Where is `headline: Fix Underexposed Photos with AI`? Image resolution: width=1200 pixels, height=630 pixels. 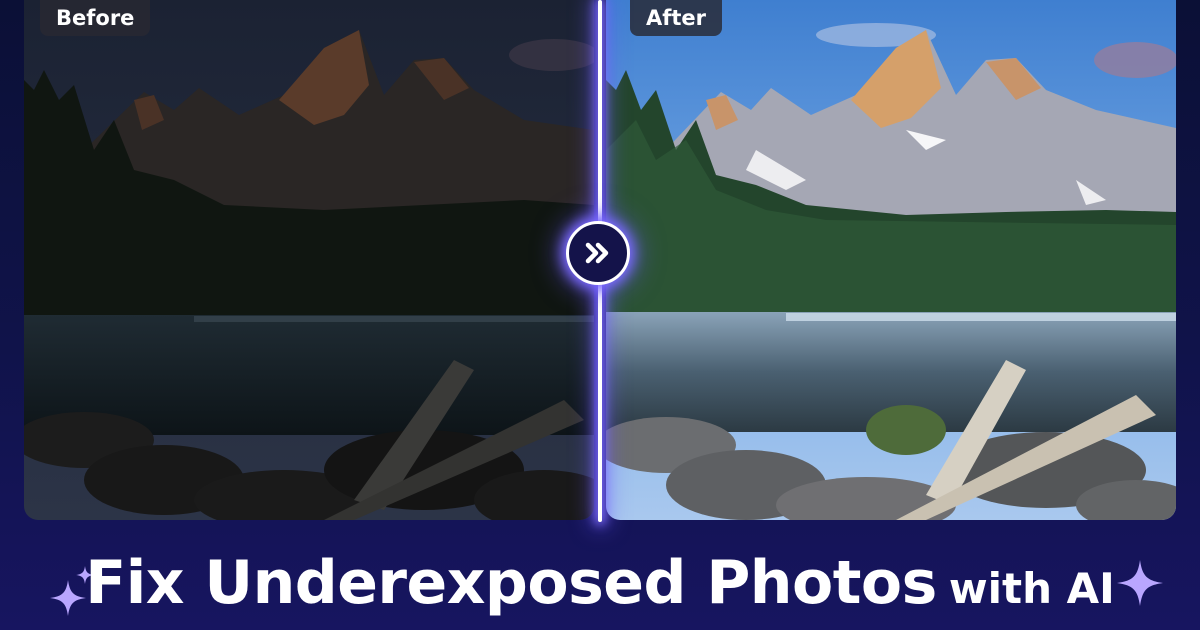
headline: Fix Underexposed Photos with AI is located at coordinates (600, 583).